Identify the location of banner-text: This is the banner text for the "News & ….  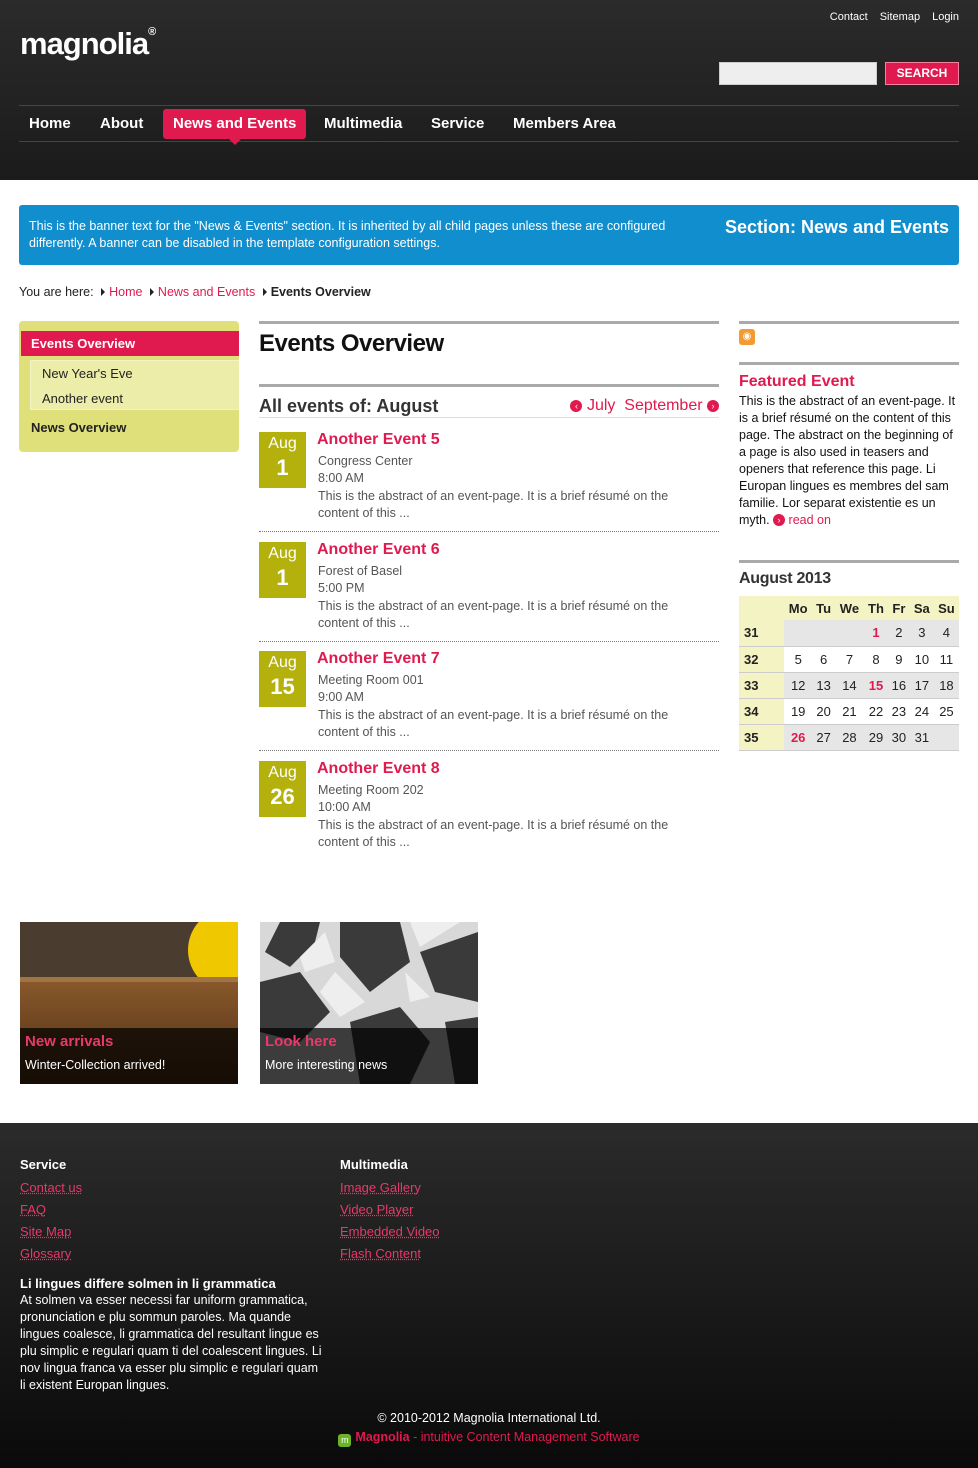
(347, 234).